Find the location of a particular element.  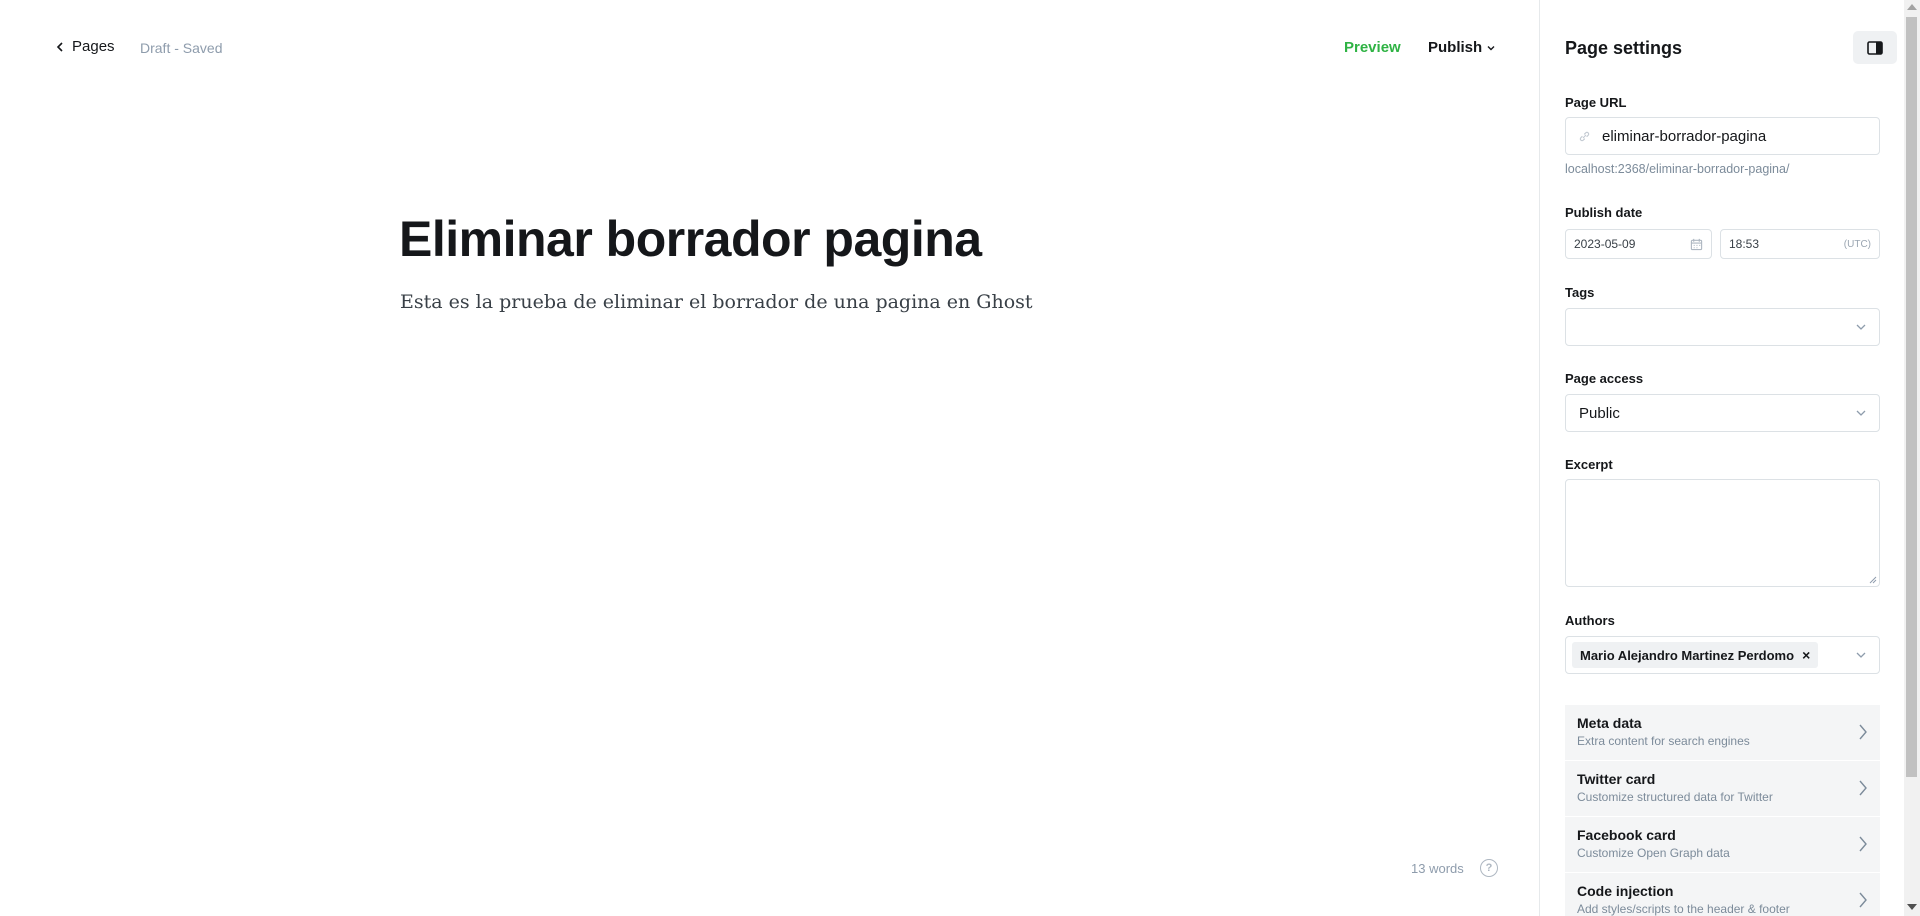

publish-date-label: Publish date is located at coordinates (1604, 212).